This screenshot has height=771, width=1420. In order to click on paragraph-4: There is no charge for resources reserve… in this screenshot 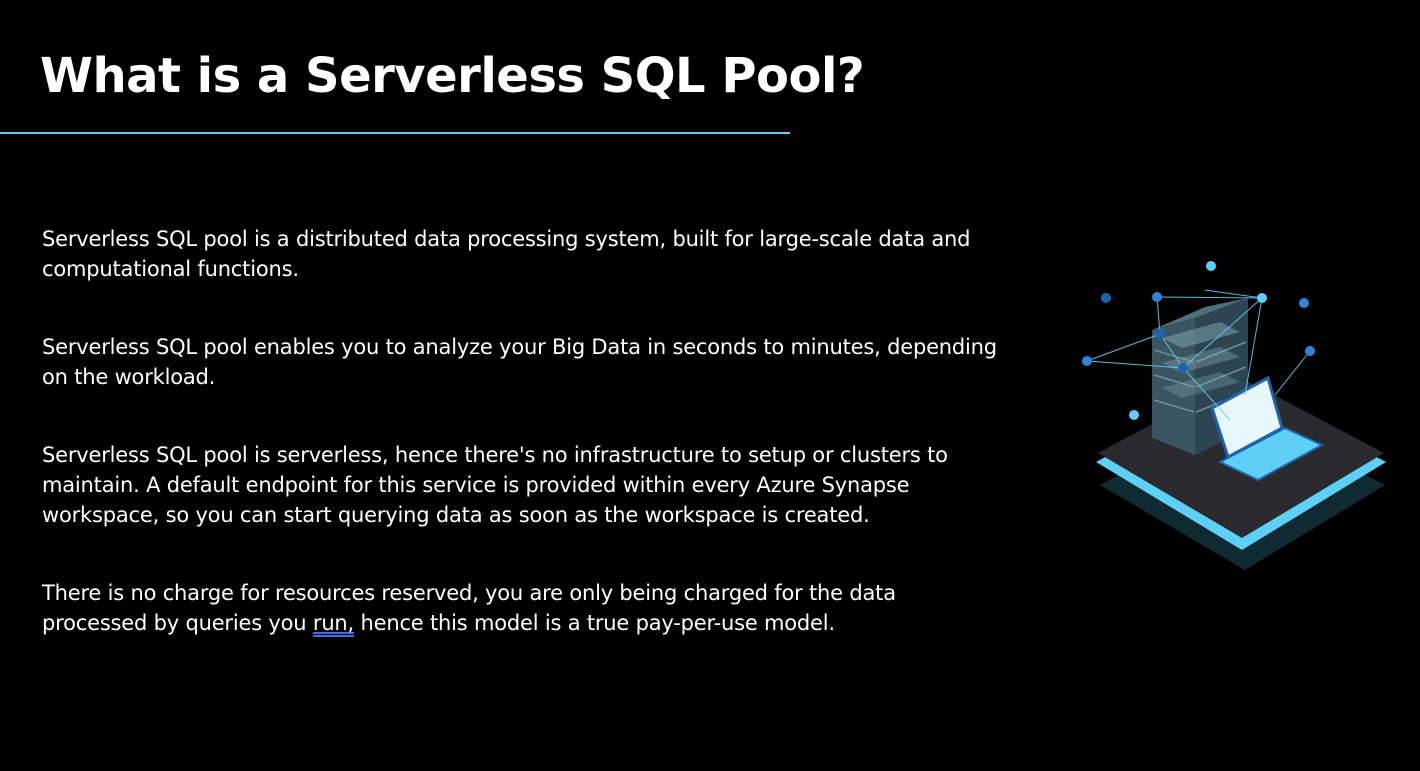, I will do `click(522, 608)`.